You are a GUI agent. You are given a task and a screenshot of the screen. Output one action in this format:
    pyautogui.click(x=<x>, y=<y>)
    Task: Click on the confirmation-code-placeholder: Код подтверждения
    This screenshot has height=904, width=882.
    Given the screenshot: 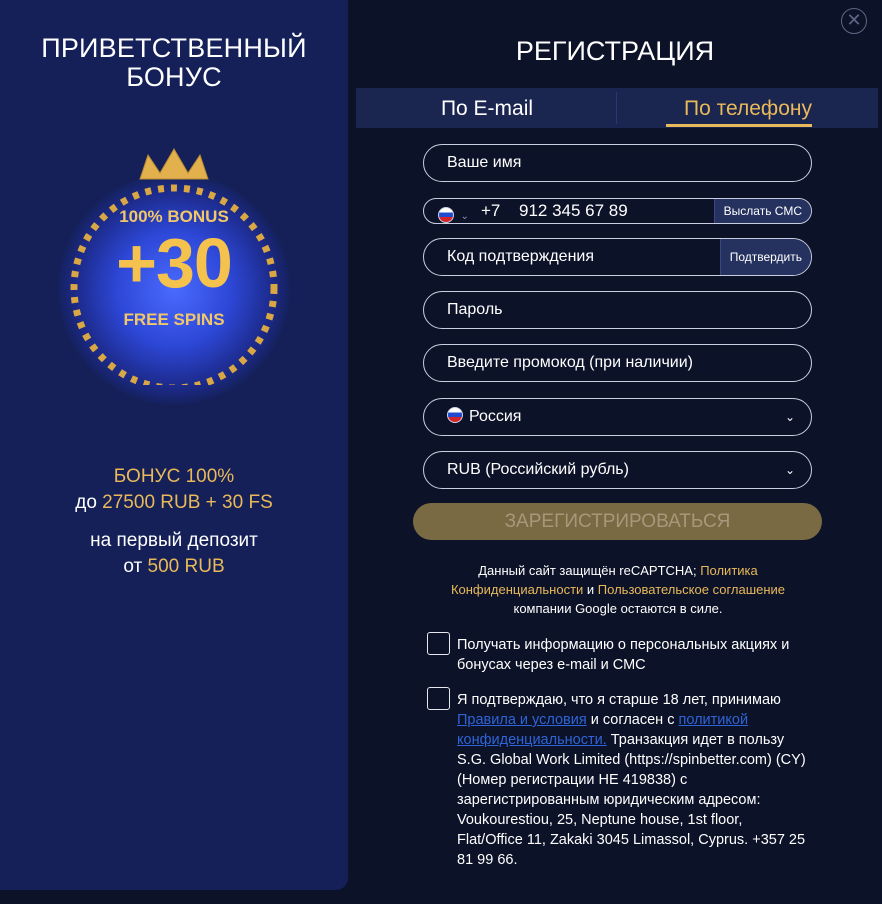 What is the action you would take?
    pyautogui.click(x=521, y=256)
    